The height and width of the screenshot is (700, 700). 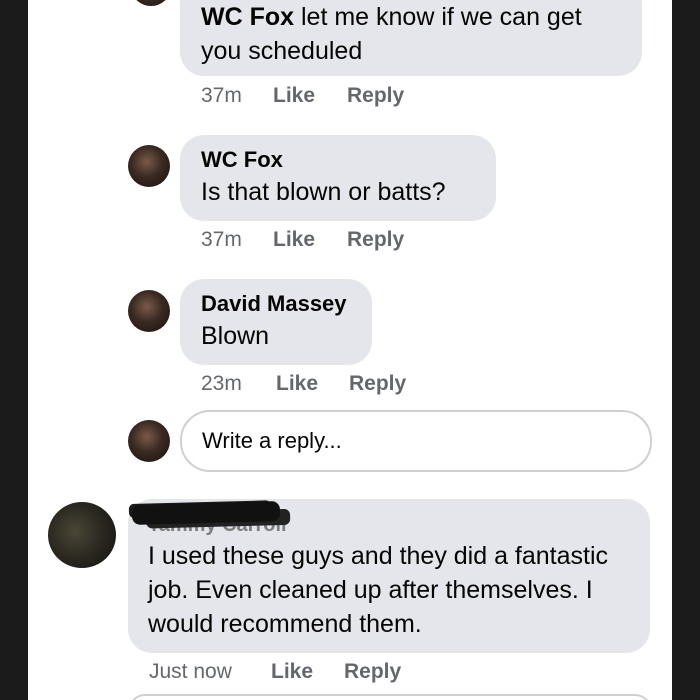 What do you see at coordinates (221, 384) in the screenshot?
I see `comment-timestamp: 23m` at bounding box center [221, 384].